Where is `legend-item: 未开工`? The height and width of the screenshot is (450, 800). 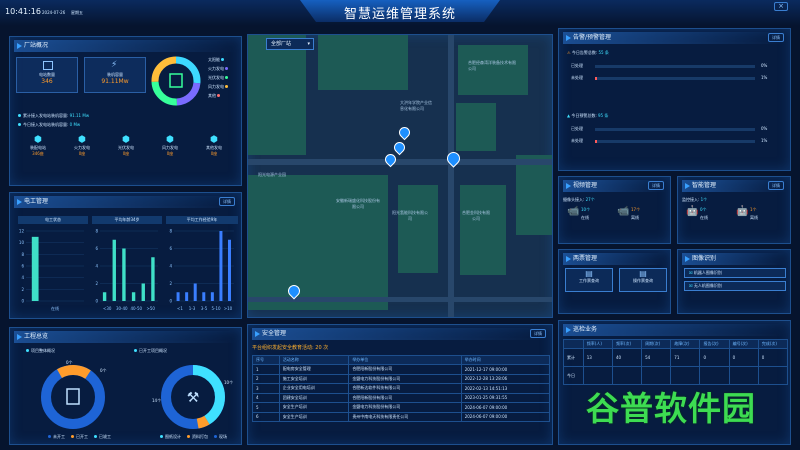
legend-item: 未开工 is located at coordinates (56, 437).